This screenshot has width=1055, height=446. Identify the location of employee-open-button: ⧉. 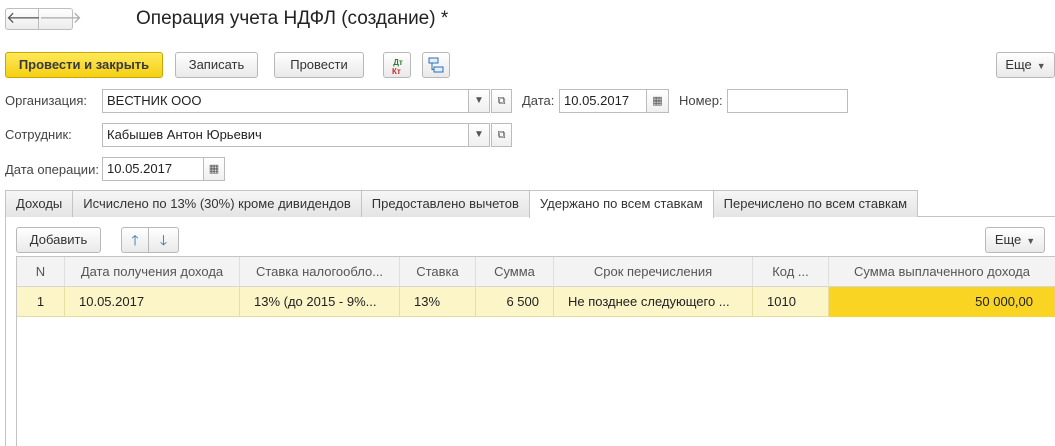
(501, 135).